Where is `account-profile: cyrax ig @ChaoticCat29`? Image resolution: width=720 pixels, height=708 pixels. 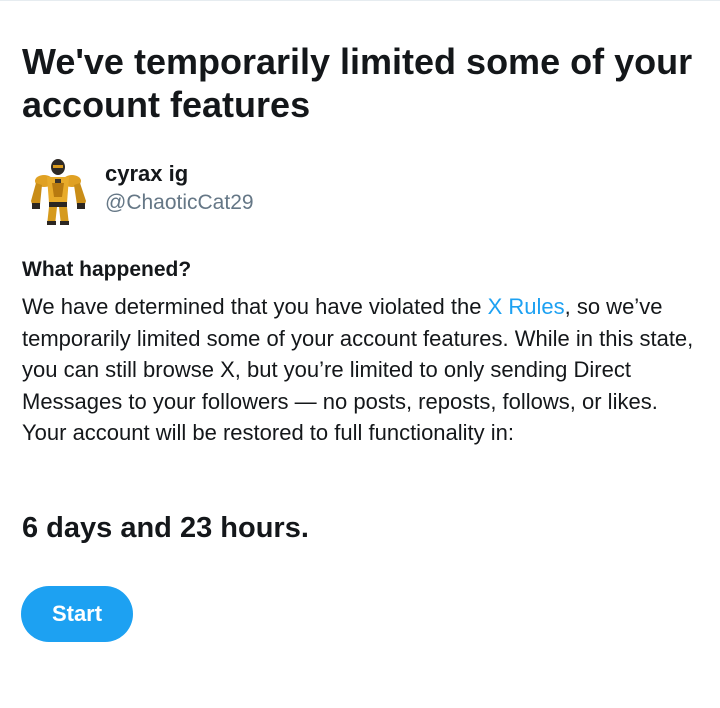
account-profile: cyrax ig @ChaoticCat29 is located at coordinates (138, 191).